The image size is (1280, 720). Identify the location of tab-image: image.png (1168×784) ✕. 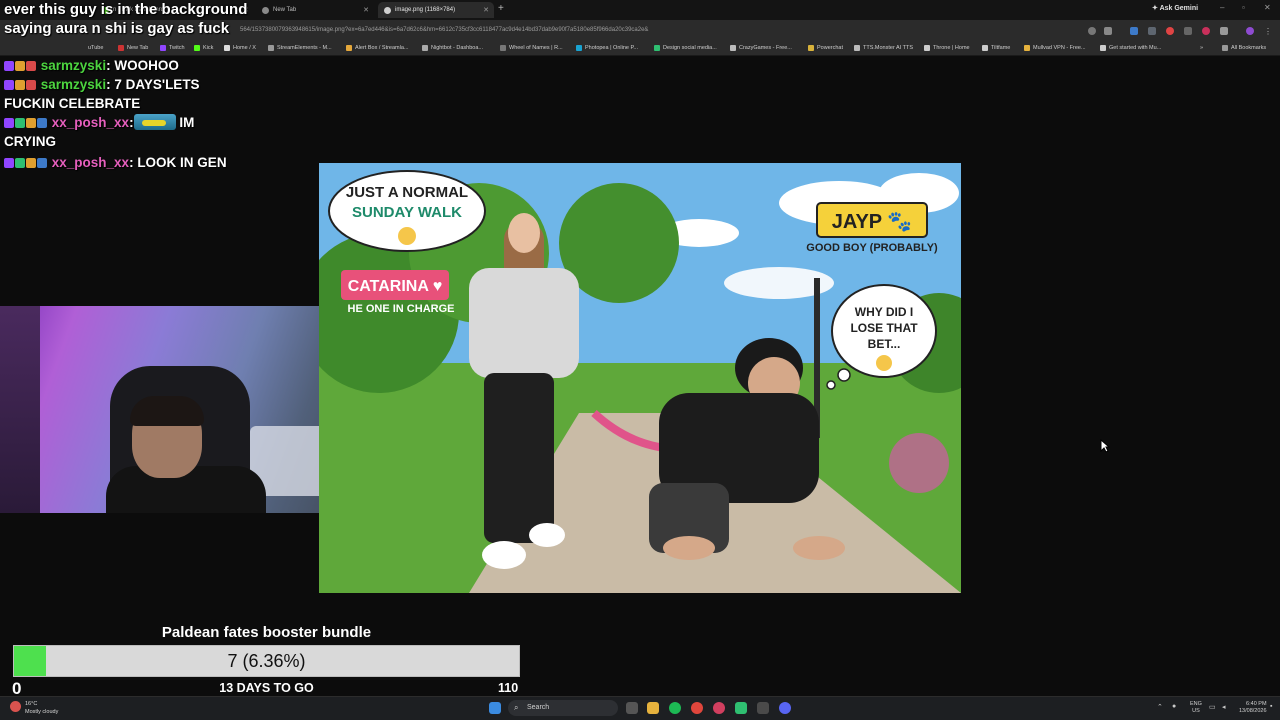
(436, 10).